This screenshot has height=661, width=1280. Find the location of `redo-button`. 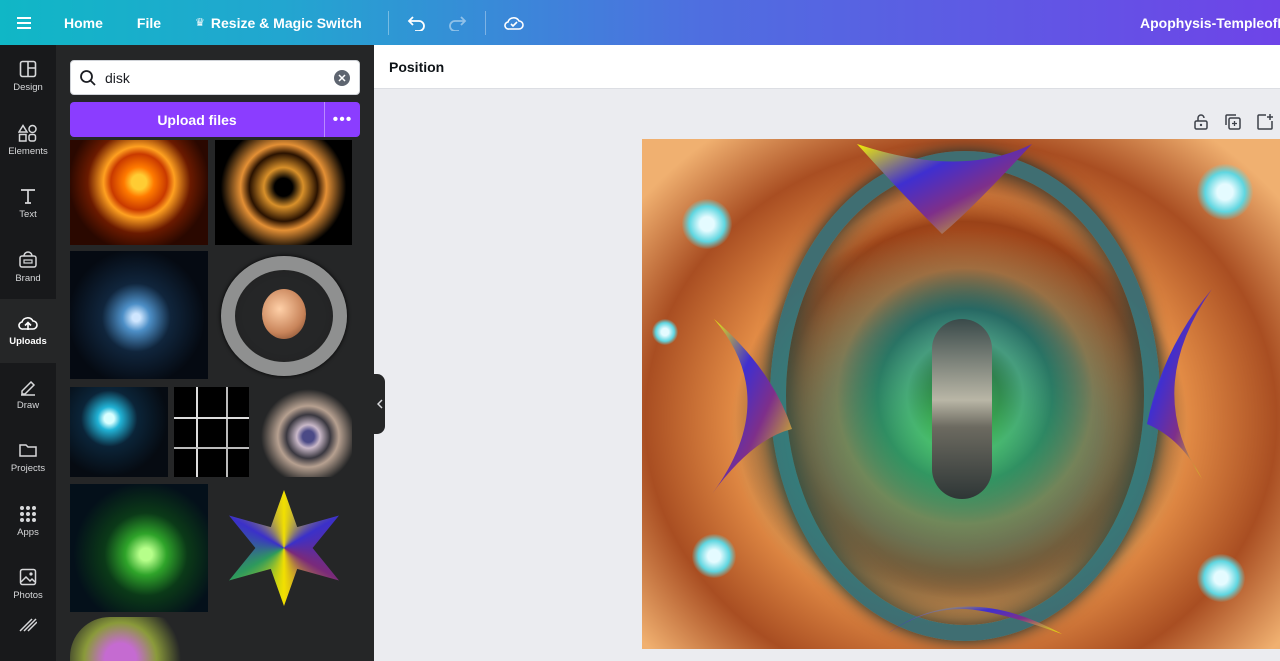

redo-button is located at coordinates (457, 22).